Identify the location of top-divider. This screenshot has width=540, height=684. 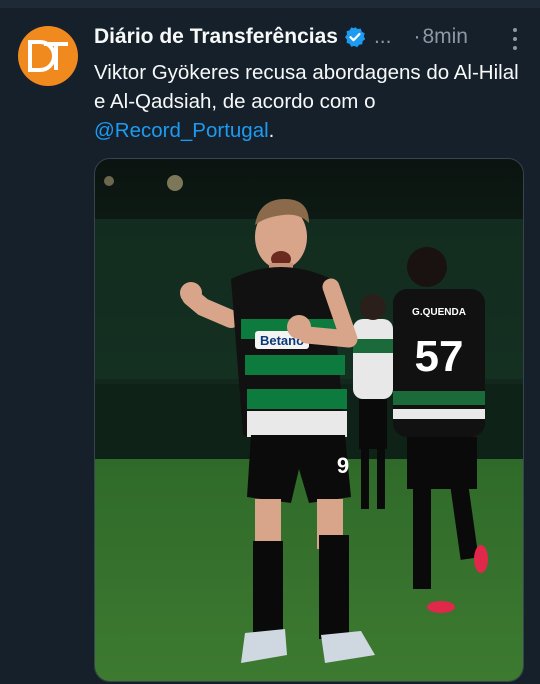
(270, 4).